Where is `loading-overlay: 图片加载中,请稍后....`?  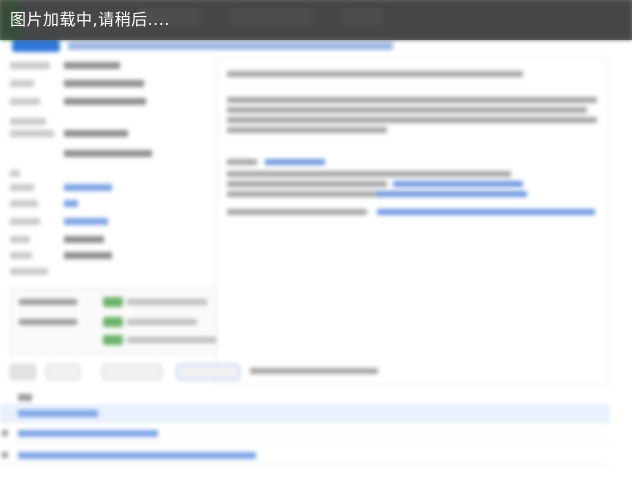 loading-overlay: 图片加载中,请稍后.... is located at coordinates (316, 20).